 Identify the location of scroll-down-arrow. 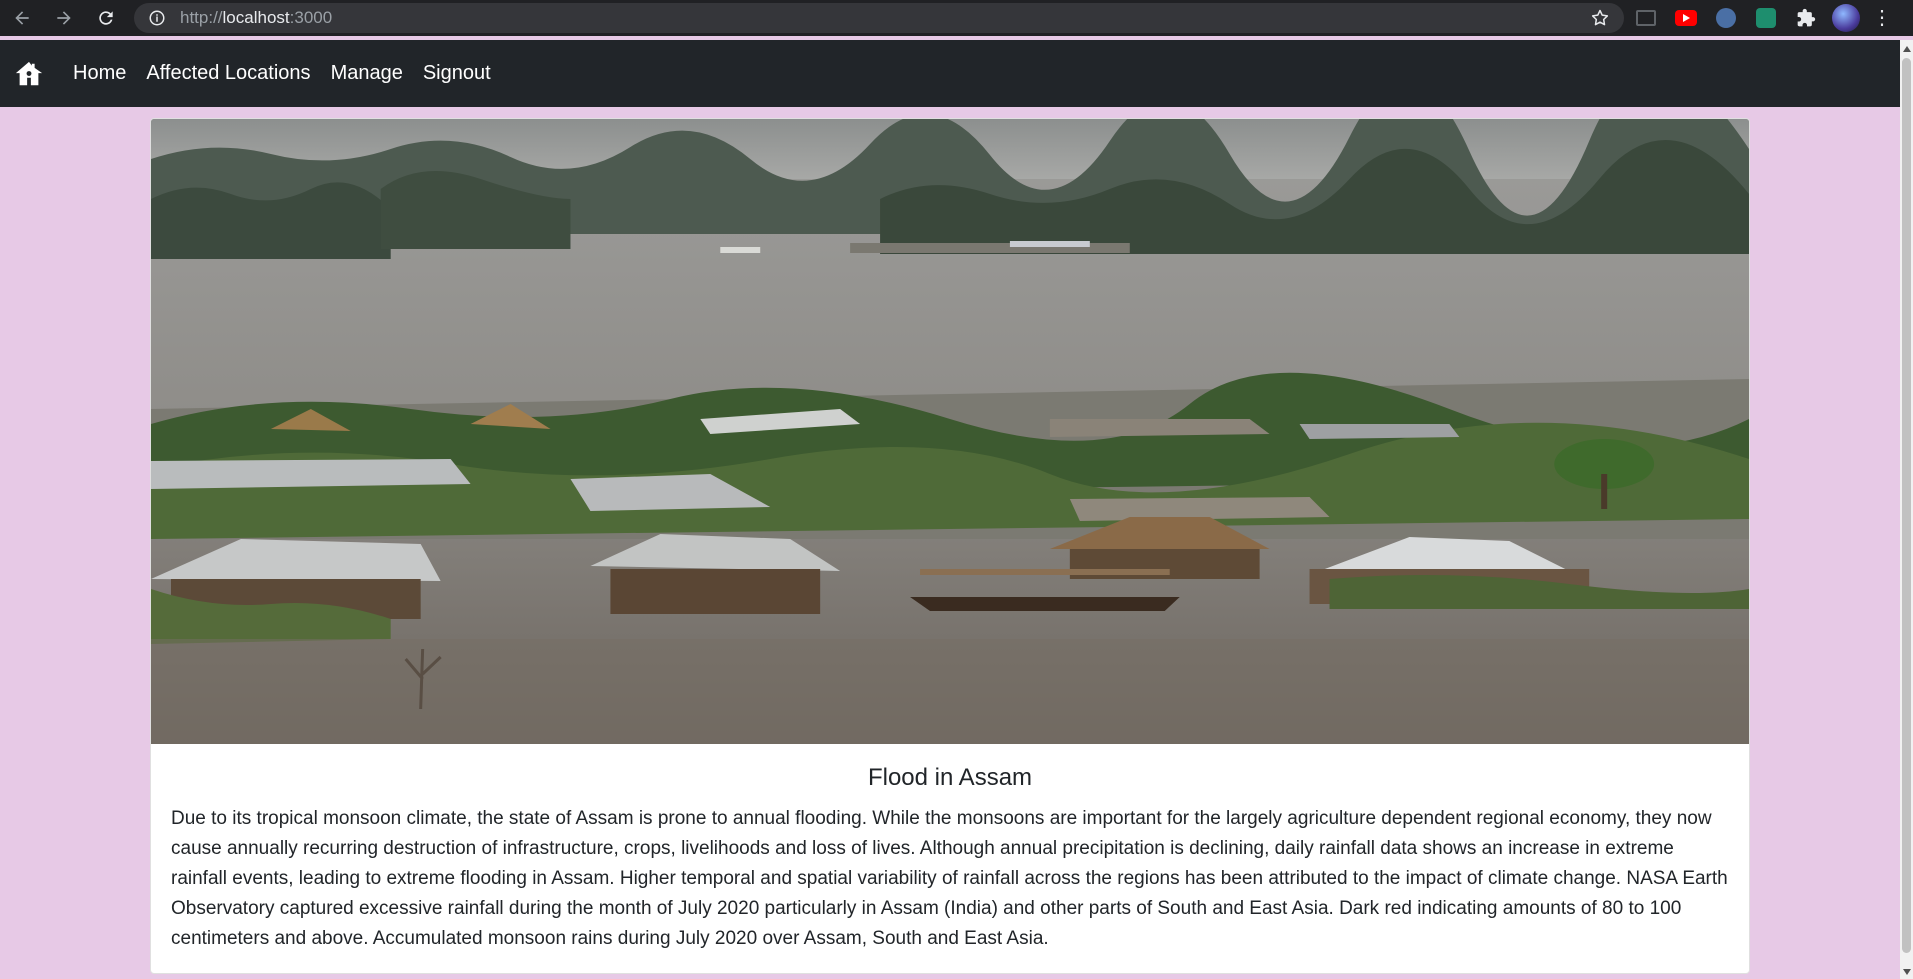
(1907, 972).